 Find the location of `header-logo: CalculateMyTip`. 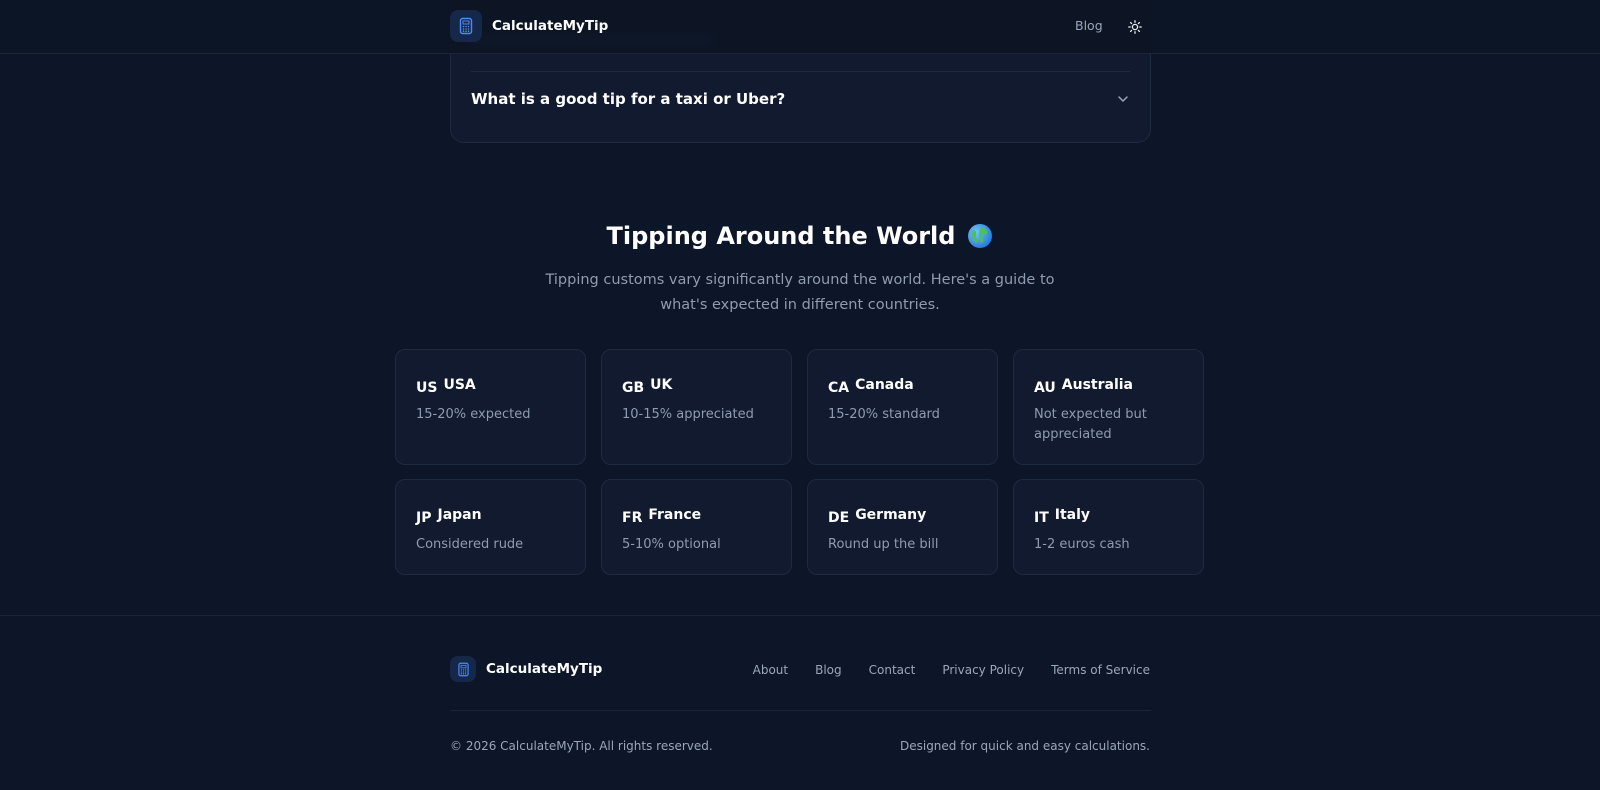

header-logo: CalculateMyTip is located at coordinates (529, 26).